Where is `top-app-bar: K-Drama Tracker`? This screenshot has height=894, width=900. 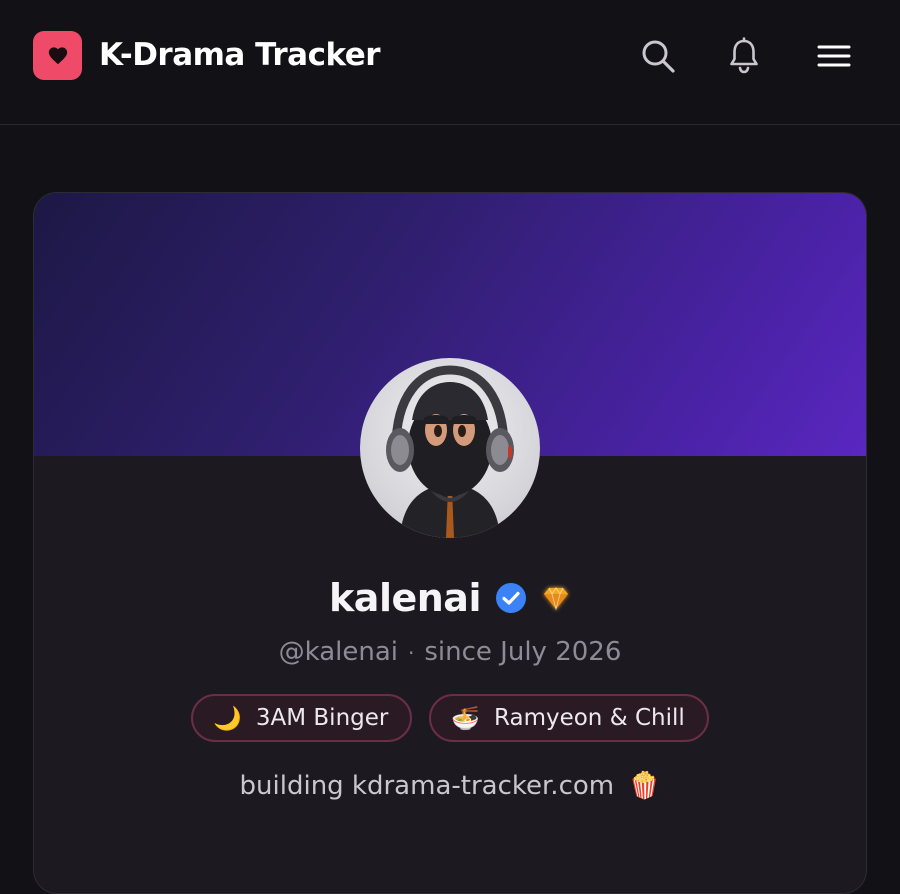 top-app-bar: K-Drama Tracker is located at coordinates (450, 62).